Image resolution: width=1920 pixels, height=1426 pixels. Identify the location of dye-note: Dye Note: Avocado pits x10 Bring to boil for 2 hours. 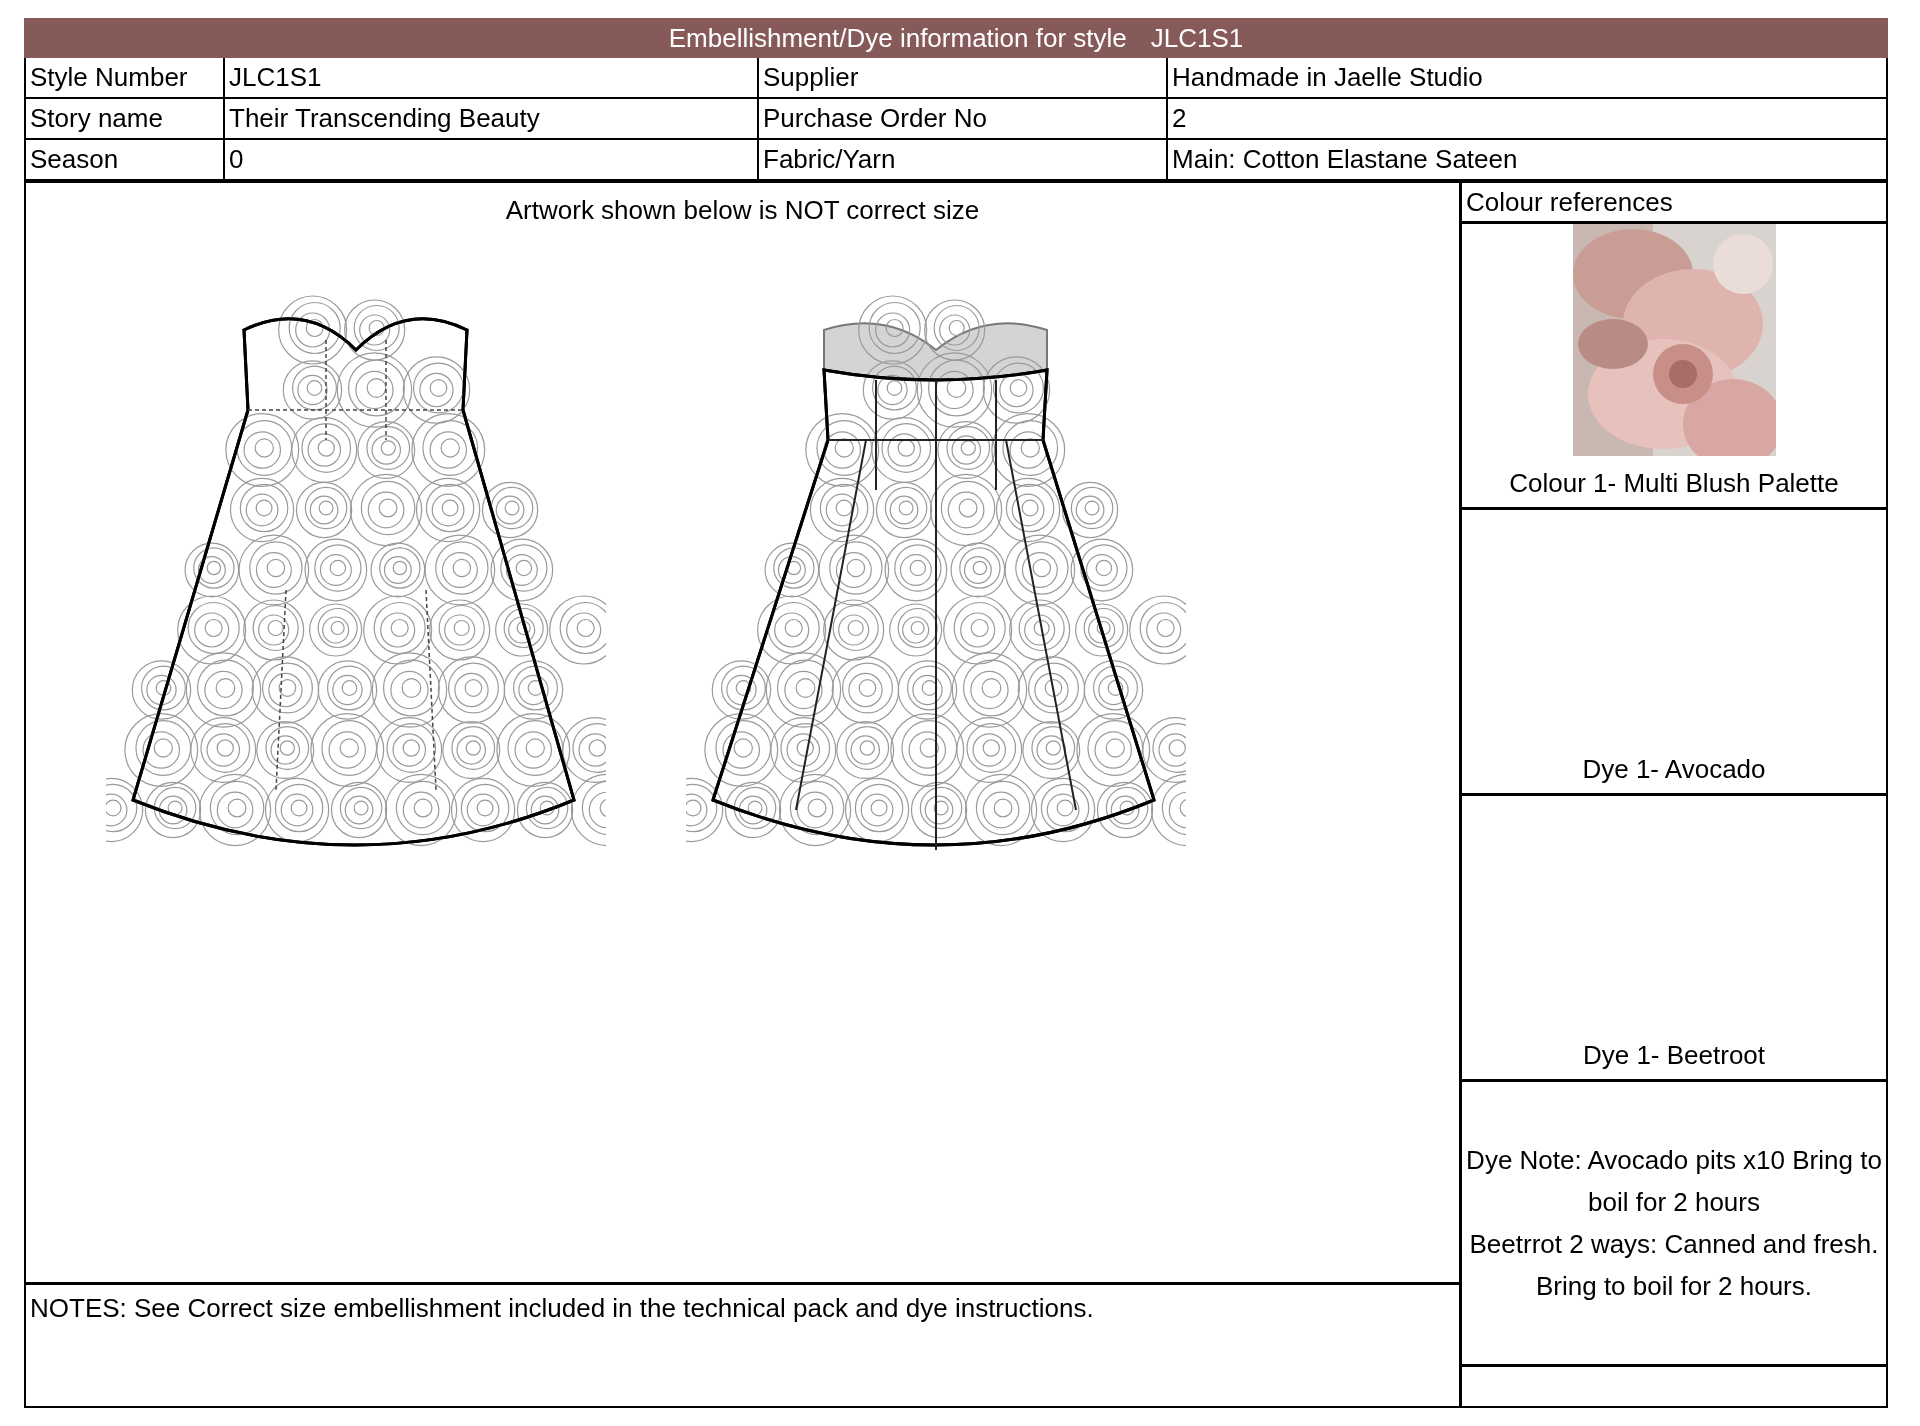
(1674, 1181).